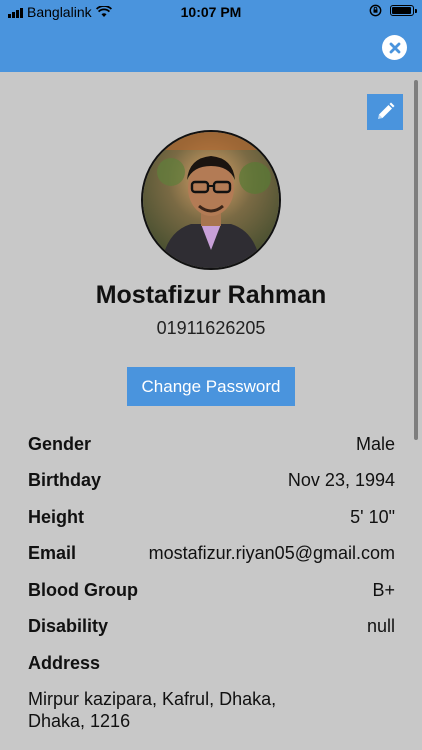 The width and height of the screenshot is (422, 750). I want to click on detail-row-gender: Gender Male, so click(211, 444).